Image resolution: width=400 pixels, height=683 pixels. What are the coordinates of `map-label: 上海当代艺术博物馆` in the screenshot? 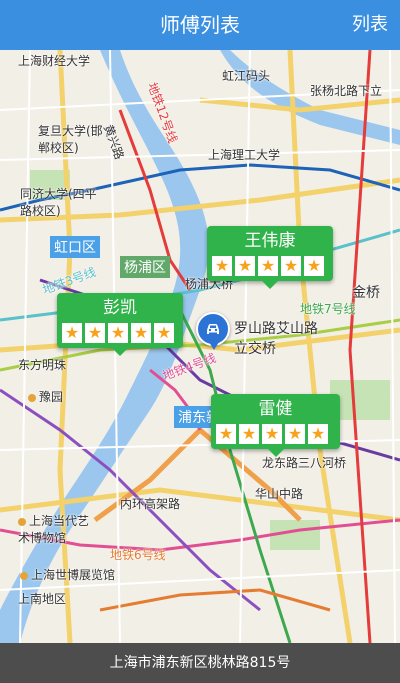 It's located at (54, 529).